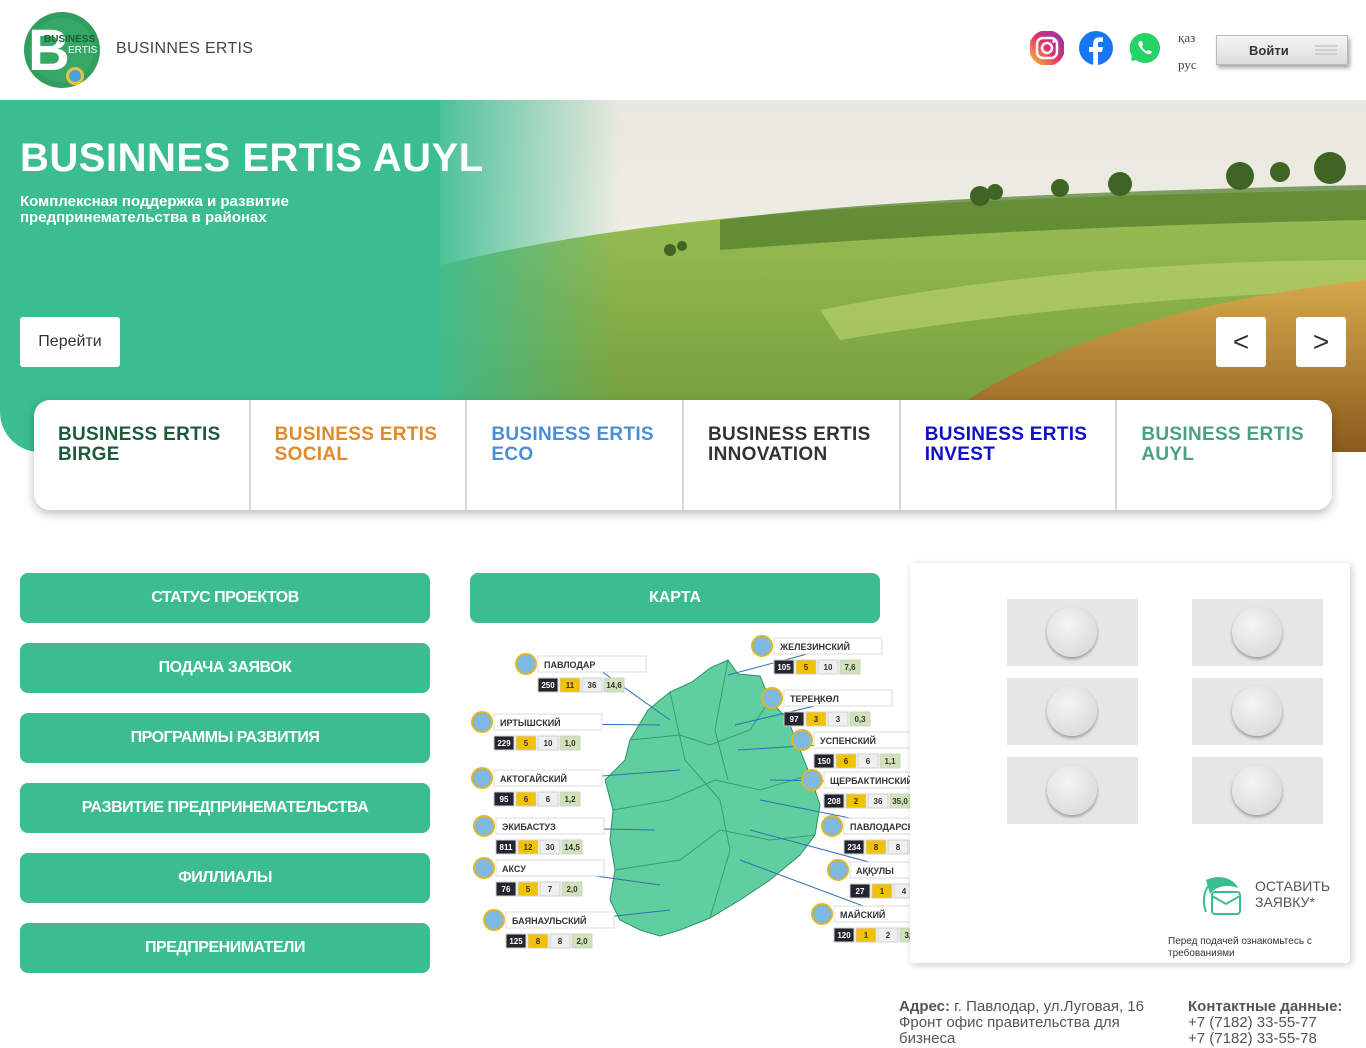 The width and height of the screenshot is (1366, 1048). What do you see at coordinates (824, 761) in the screenshot?
I see `region-stat-value: 150` at bounding box center [824, 761].